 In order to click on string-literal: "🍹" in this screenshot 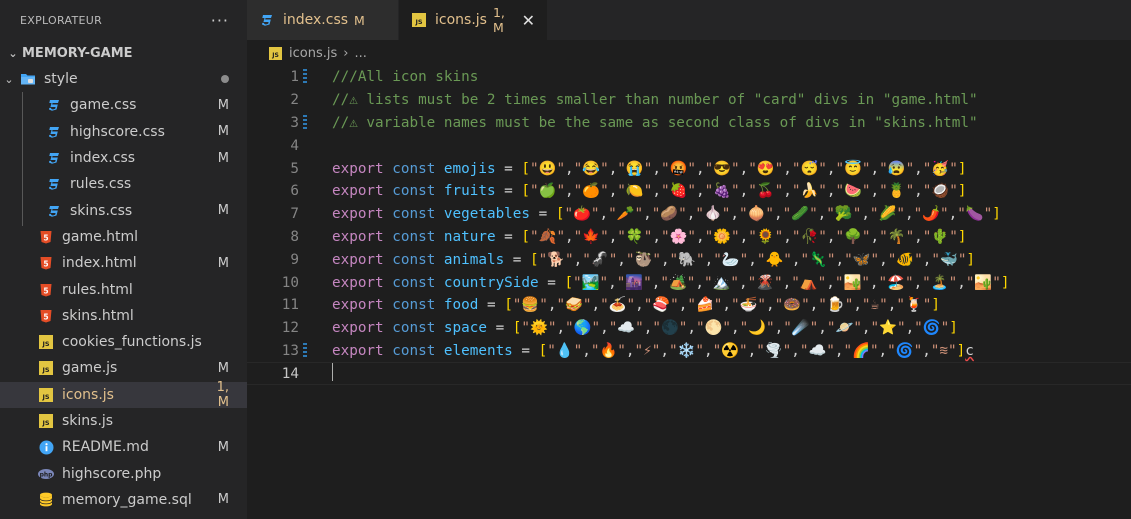, I will do `click(914, 305)`.